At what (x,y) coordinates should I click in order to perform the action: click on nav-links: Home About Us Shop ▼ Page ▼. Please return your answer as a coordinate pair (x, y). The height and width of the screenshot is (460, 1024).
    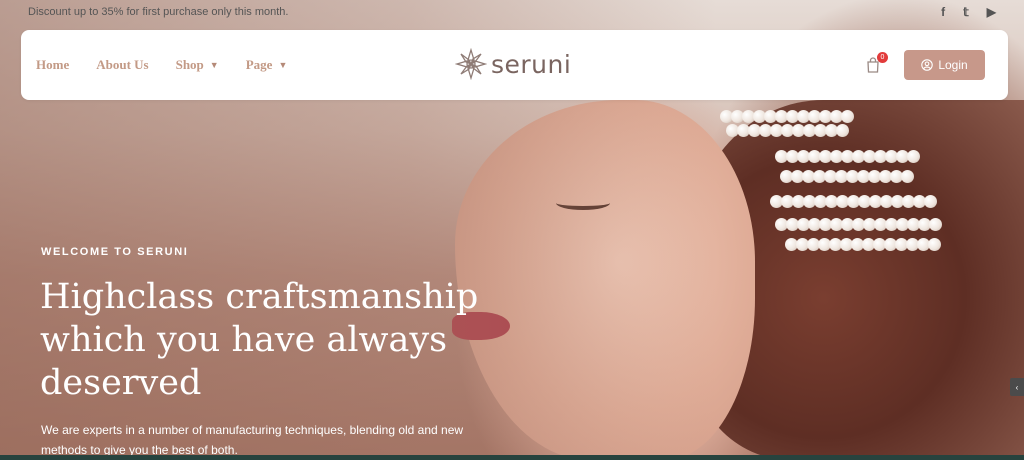
    Looking at the image, I should click on (161, 65).